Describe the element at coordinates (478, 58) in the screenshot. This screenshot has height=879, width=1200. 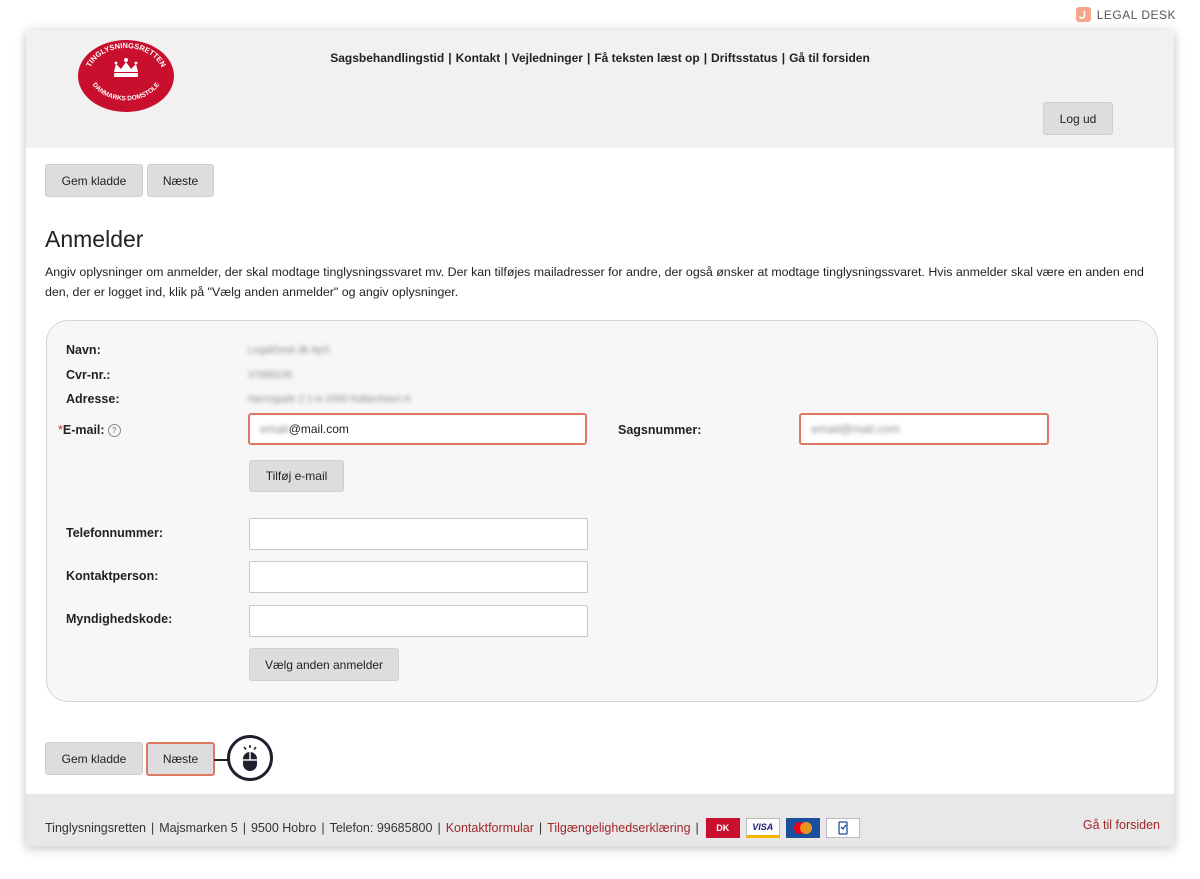
I see `nav-kontakt: Kontakt` at that location.